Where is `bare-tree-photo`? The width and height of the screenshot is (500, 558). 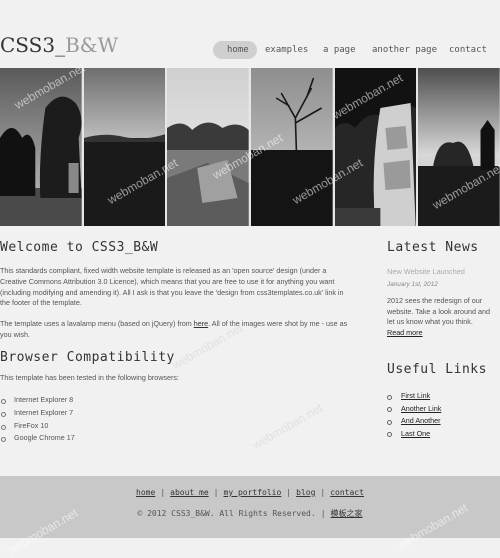 bare-tree-photo is located at coordinates (292, 147).